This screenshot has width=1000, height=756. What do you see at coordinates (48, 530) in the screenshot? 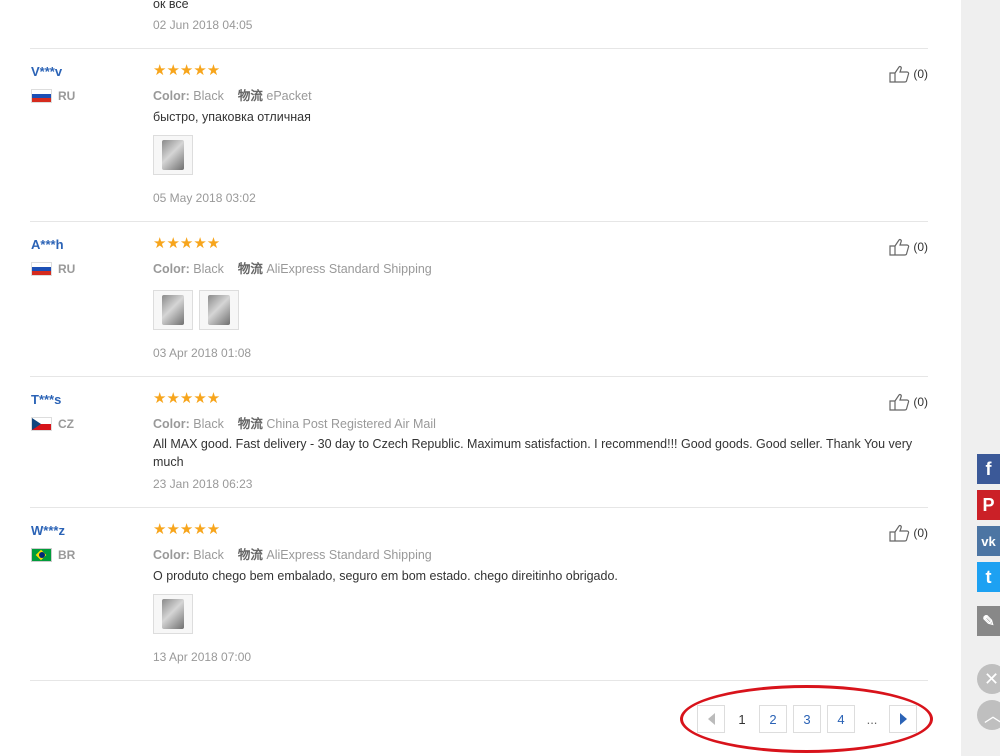
I see `reviewer-name: W***z` at bounding box center [48, 530].